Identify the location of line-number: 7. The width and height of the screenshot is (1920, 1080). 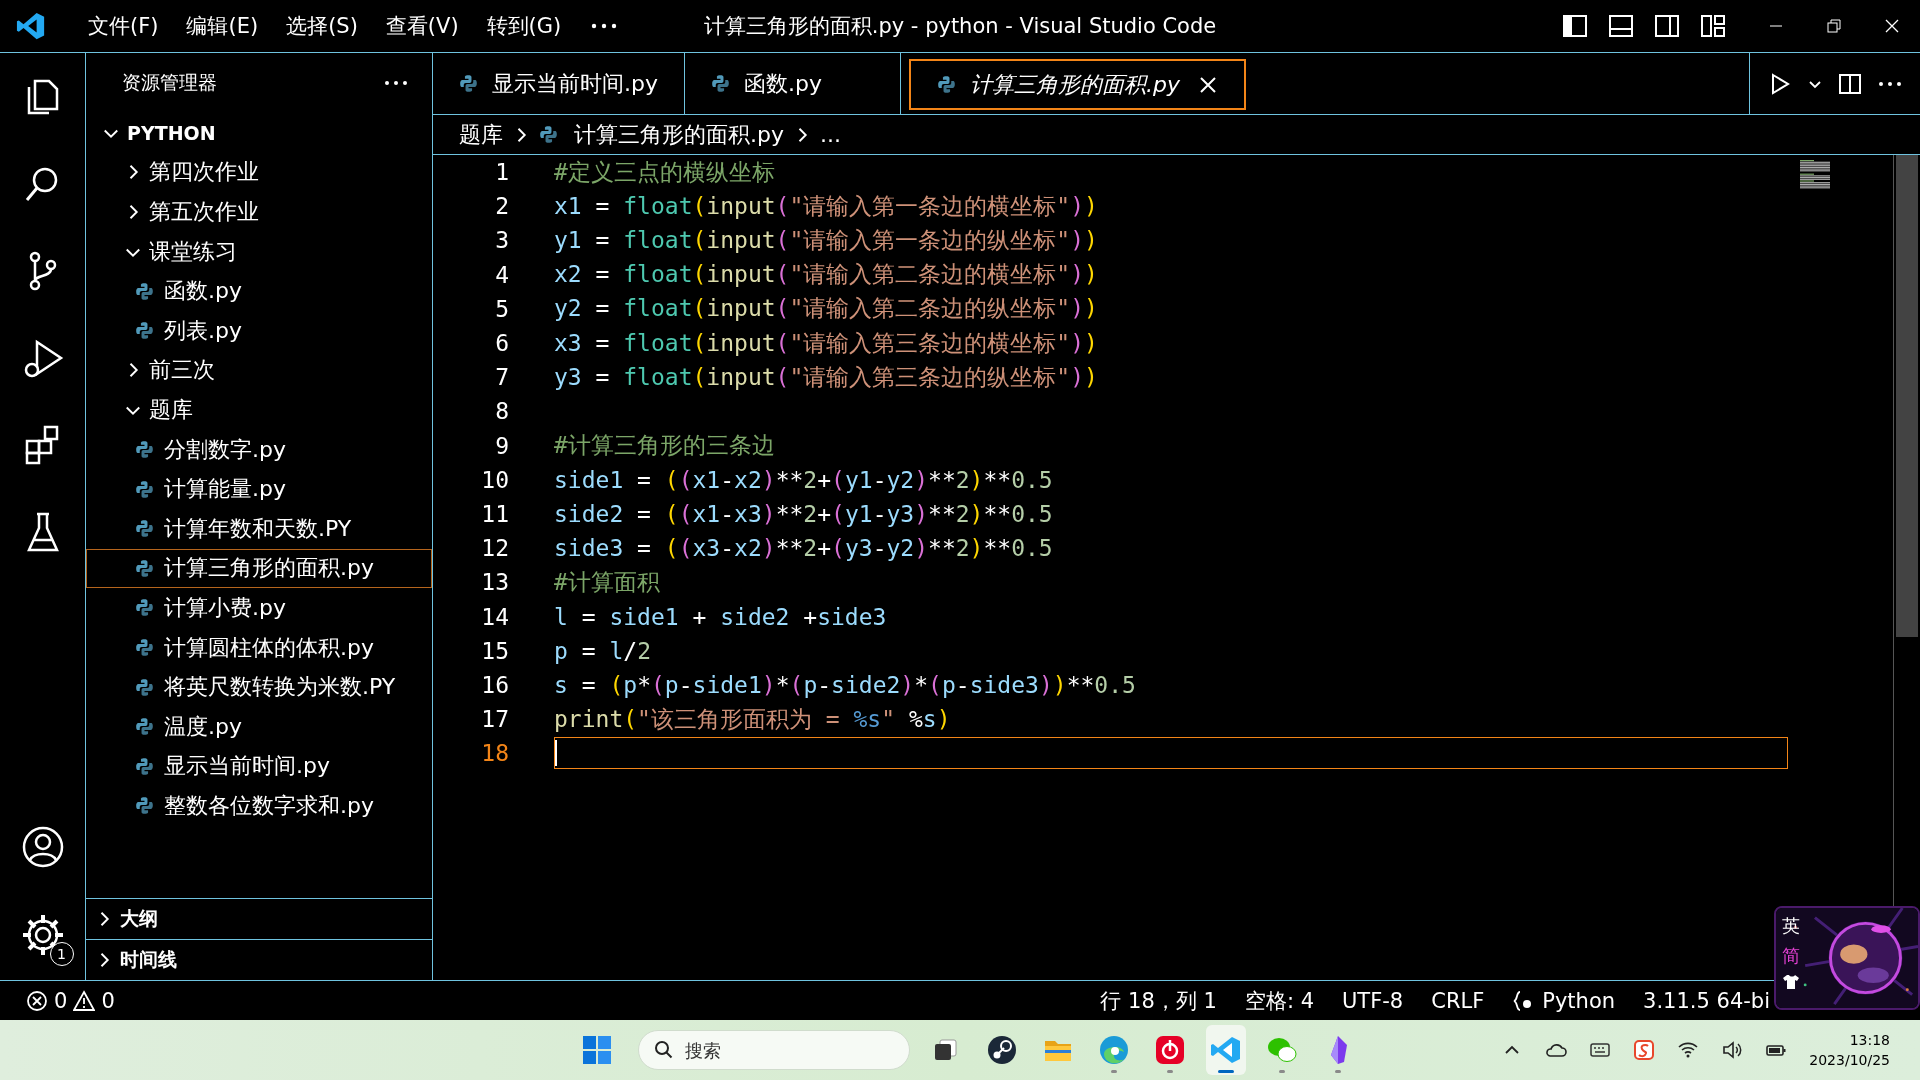
(501, 377).